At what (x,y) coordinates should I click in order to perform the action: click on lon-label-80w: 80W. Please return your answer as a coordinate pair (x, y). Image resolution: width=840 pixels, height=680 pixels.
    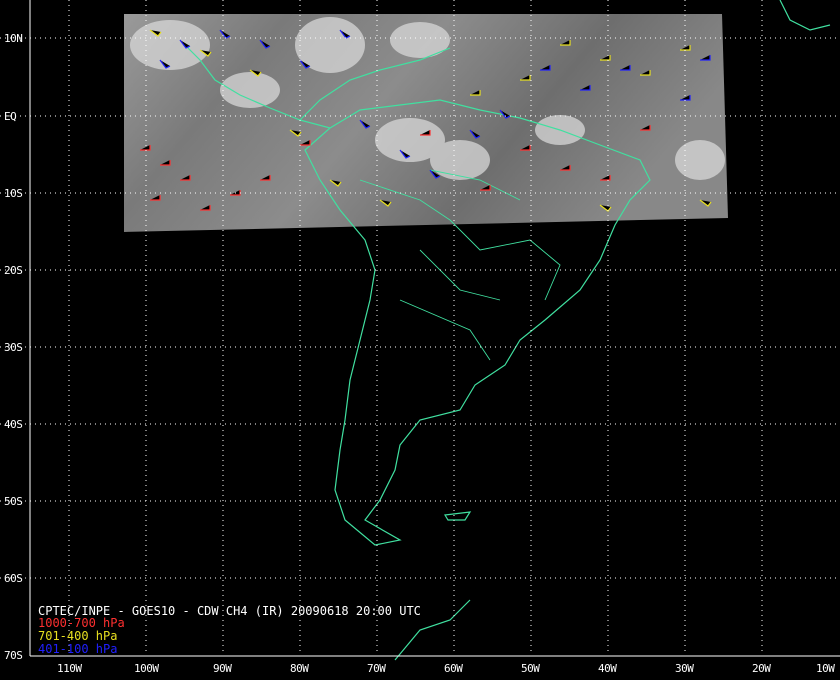
    Looking at the image, I should click on (299, 668).